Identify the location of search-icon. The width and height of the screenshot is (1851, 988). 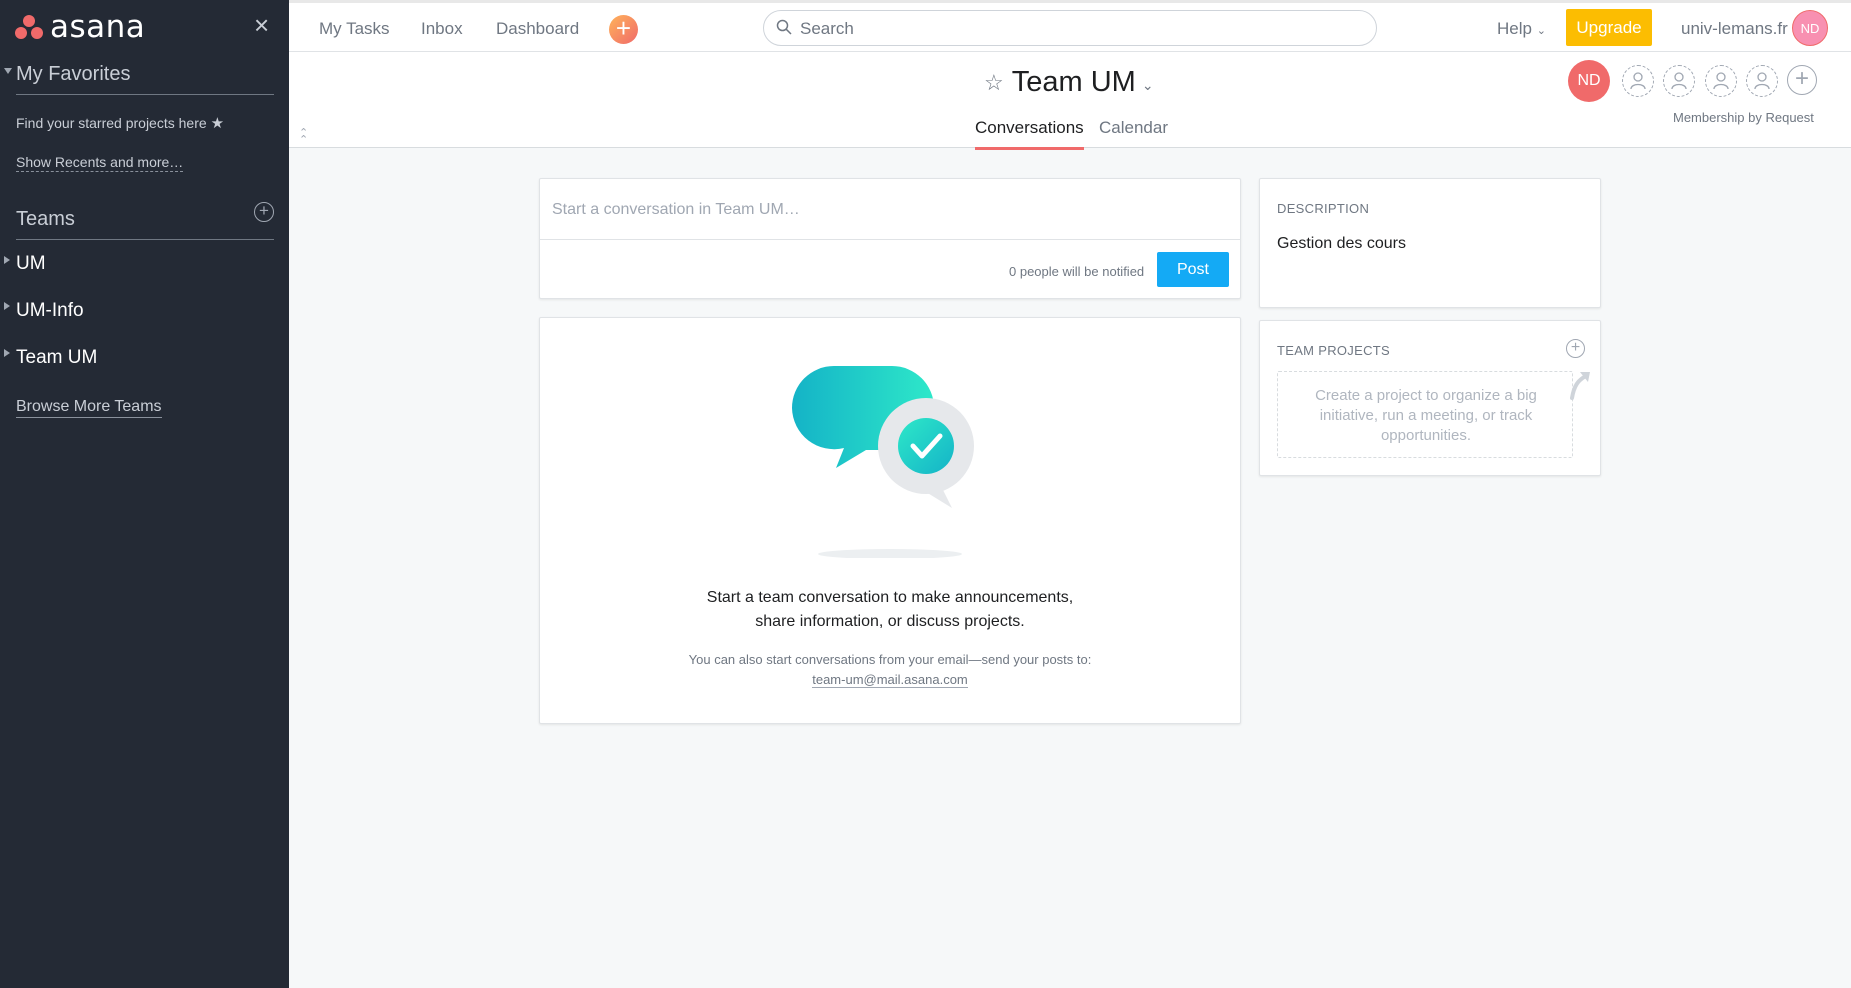
(784, 27).